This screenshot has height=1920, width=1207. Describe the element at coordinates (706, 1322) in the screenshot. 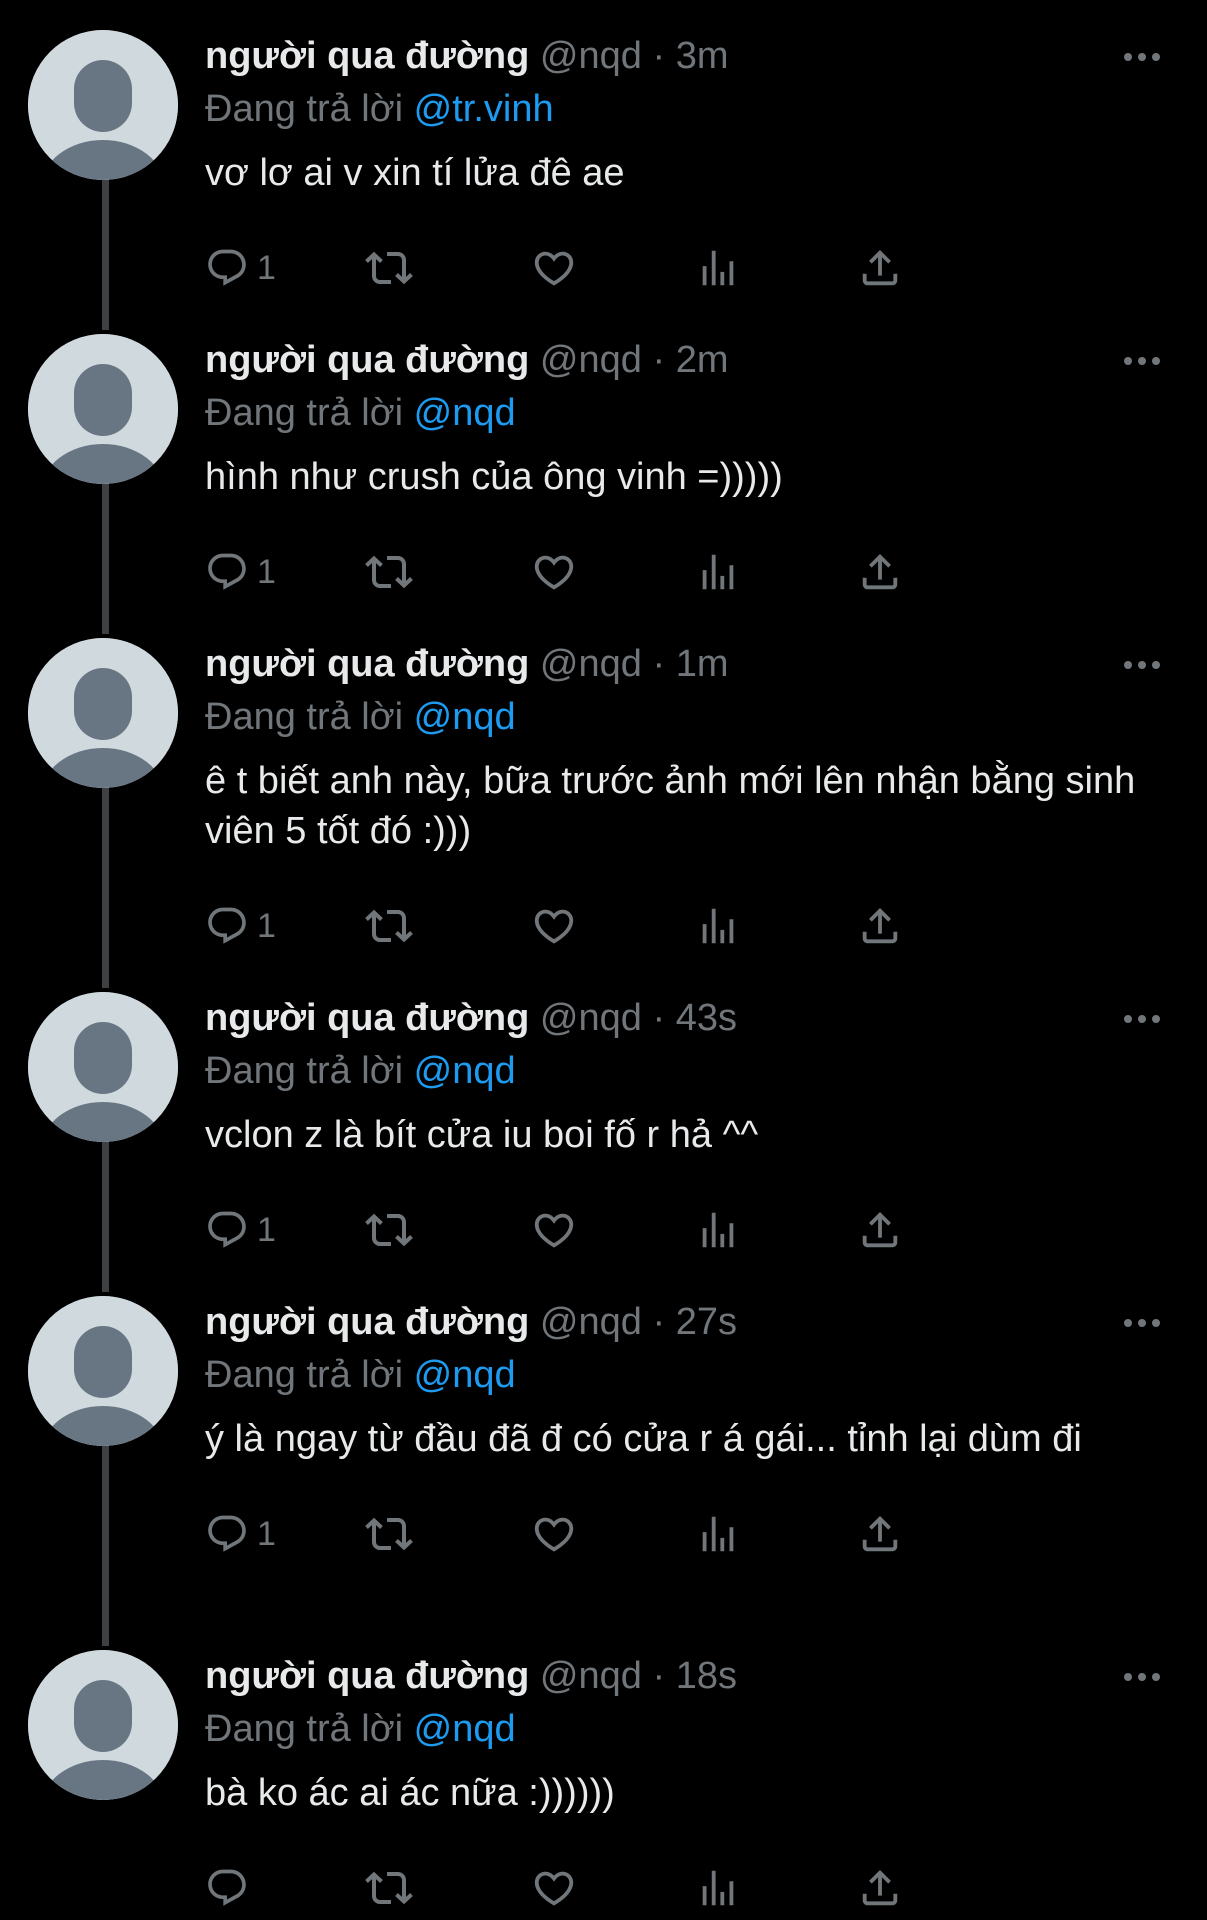

I see `timestamp: 27s` at that location.